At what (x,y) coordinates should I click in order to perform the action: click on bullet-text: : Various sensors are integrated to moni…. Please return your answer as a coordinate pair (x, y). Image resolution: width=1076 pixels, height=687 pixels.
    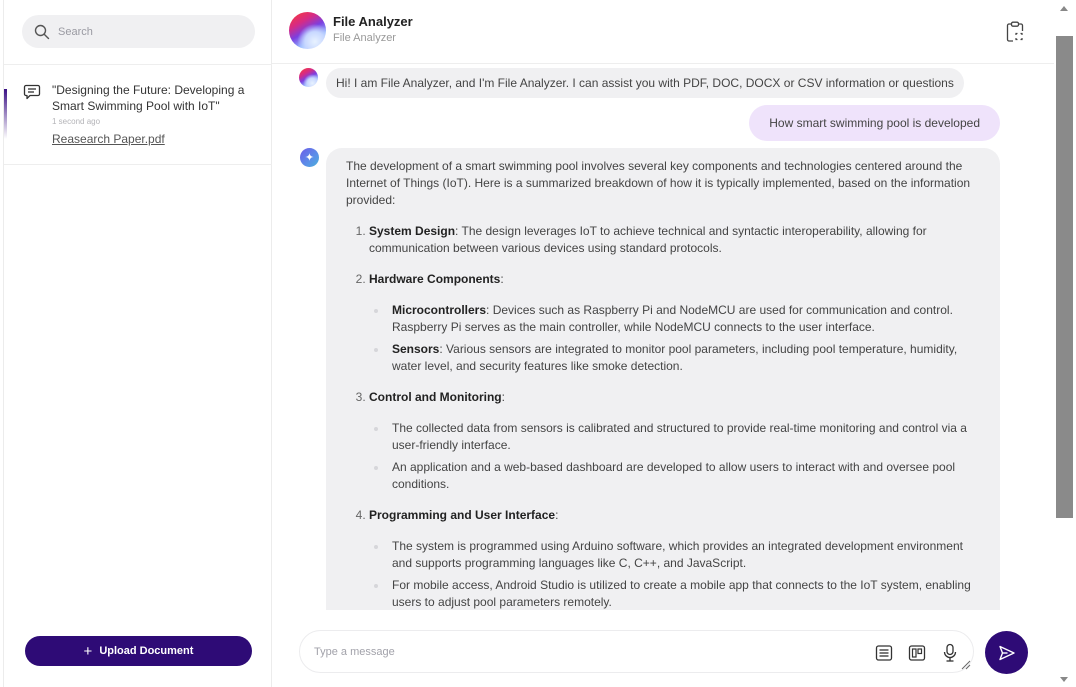
    Looking at the image, I should click on (675, 357).